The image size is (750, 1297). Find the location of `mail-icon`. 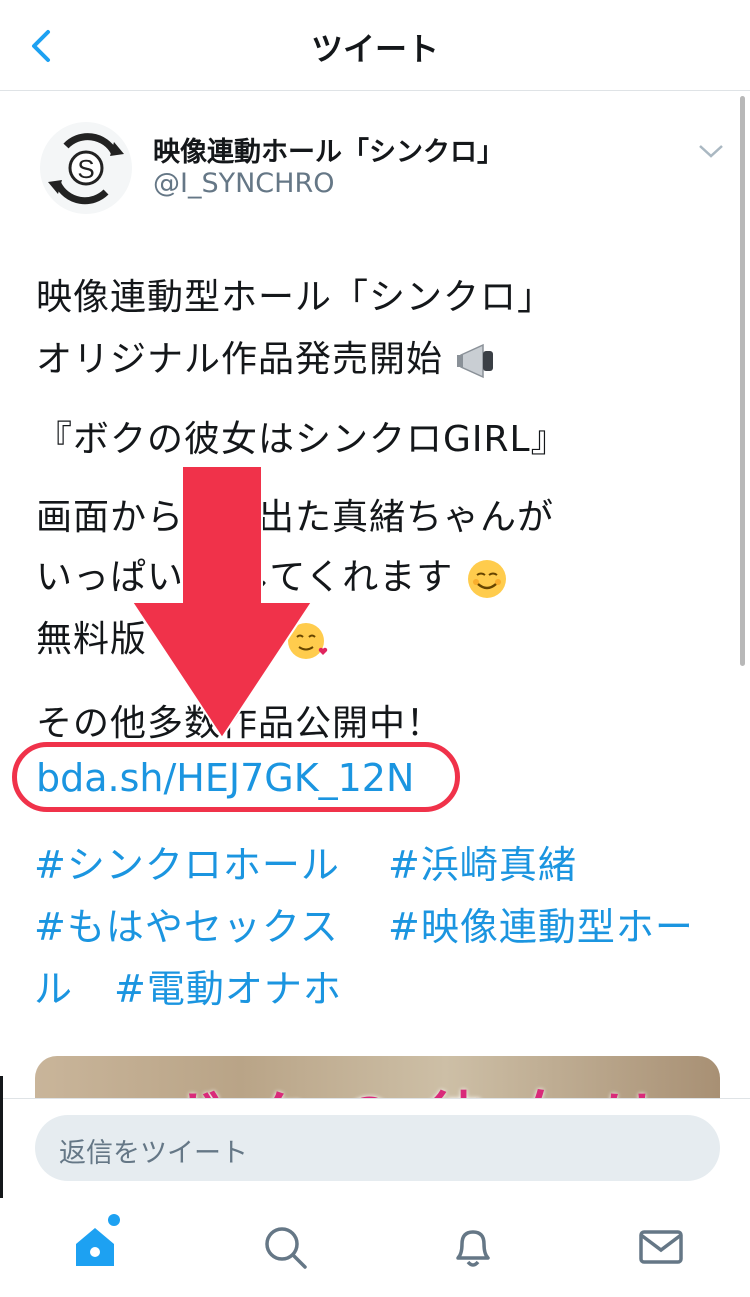

mail-icon is located at coordinates (661, 1247).